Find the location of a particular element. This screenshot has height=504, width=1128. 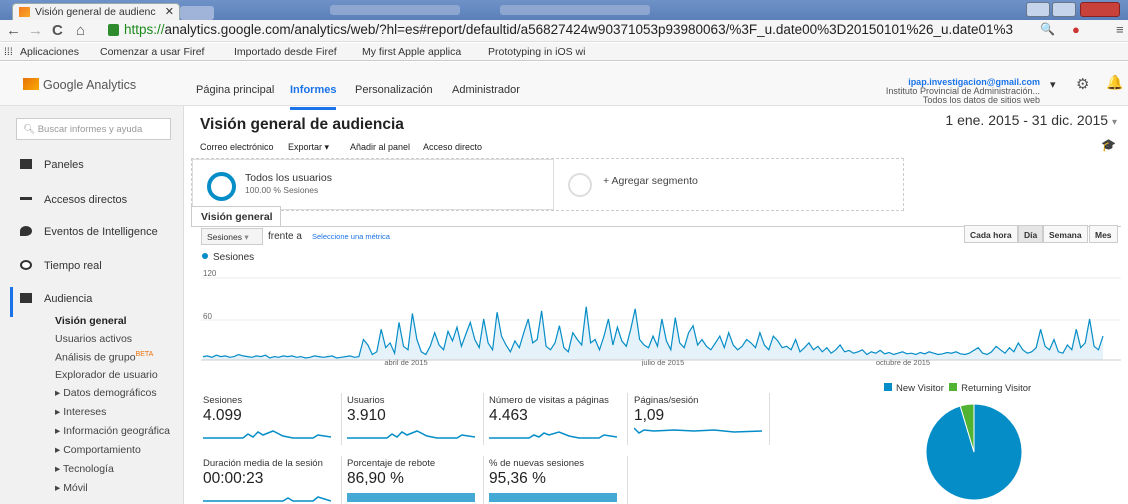

date-range-picker: 1 ene. 2015 - 31 dic. 2015 ▾ is located at coordinates (1031, 120).